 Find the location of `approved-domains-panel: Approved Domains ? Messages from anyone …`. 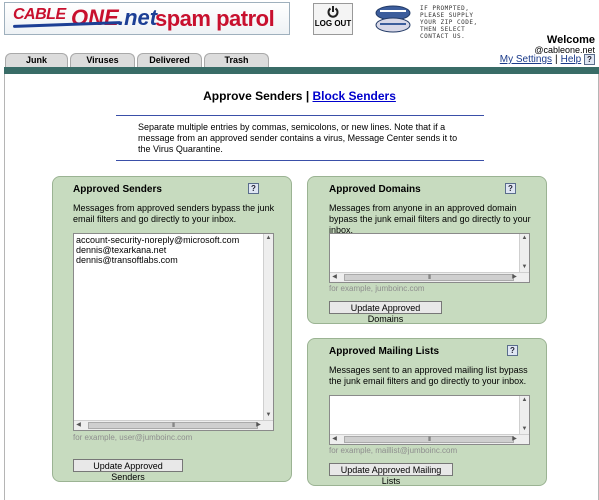

approved-domains-panel: Approved Domains ? Messages from anyone … is located at coordinates (427, 250).